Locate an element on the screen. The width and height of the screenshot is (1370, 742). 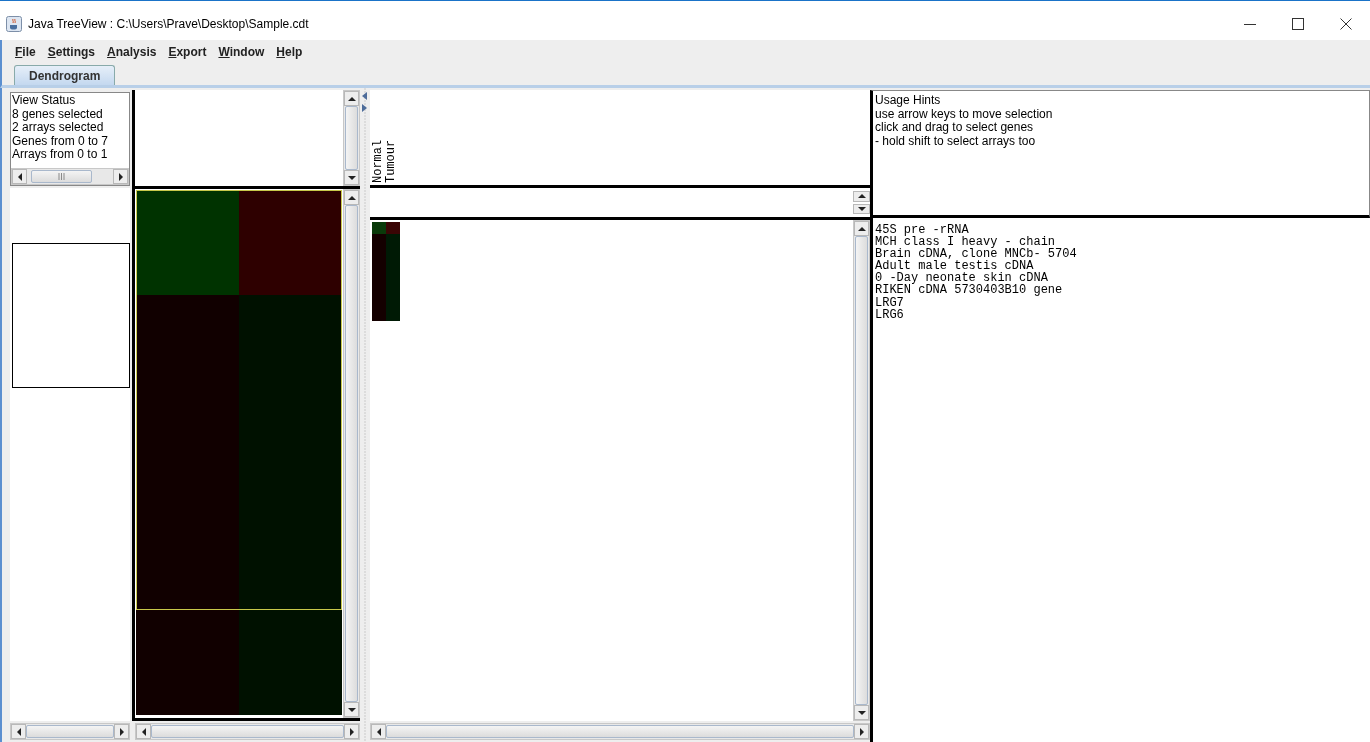
hint-text: click and drag to select genes is located at coordinates (954, 128).